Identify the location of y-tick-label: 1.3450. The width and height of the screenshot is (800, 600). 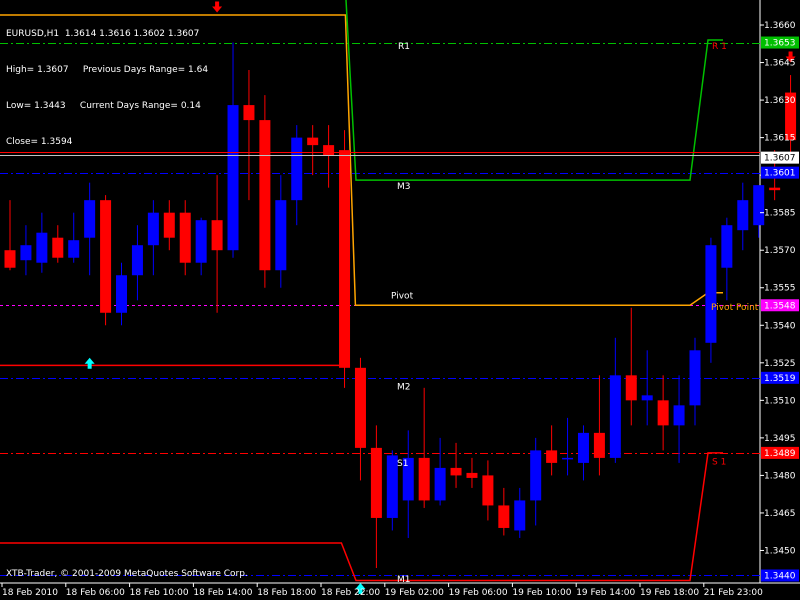
(780, 551).